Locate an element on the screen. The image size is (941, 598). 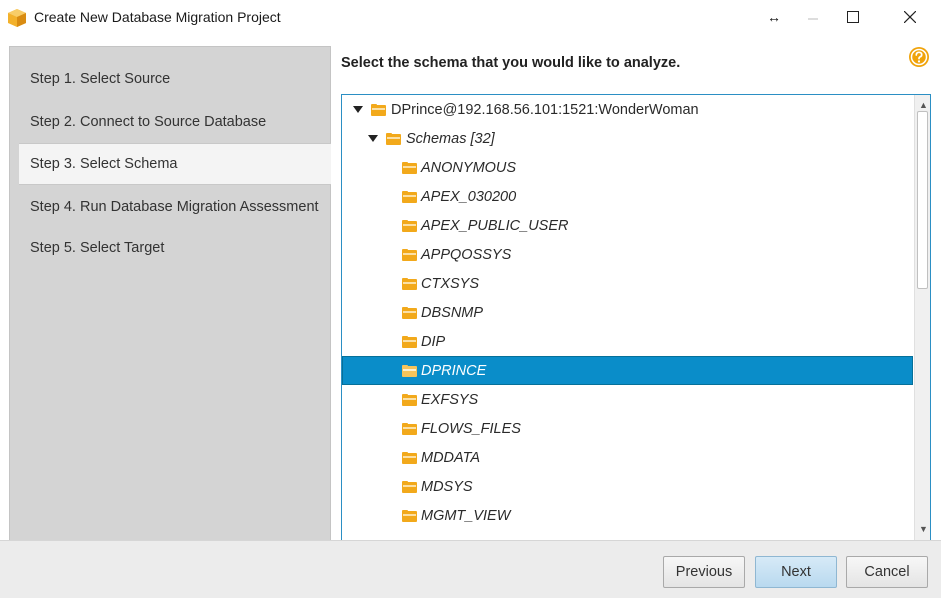
step-label: Step 2. Connect to Source Database is located at coordinates (148, 122).